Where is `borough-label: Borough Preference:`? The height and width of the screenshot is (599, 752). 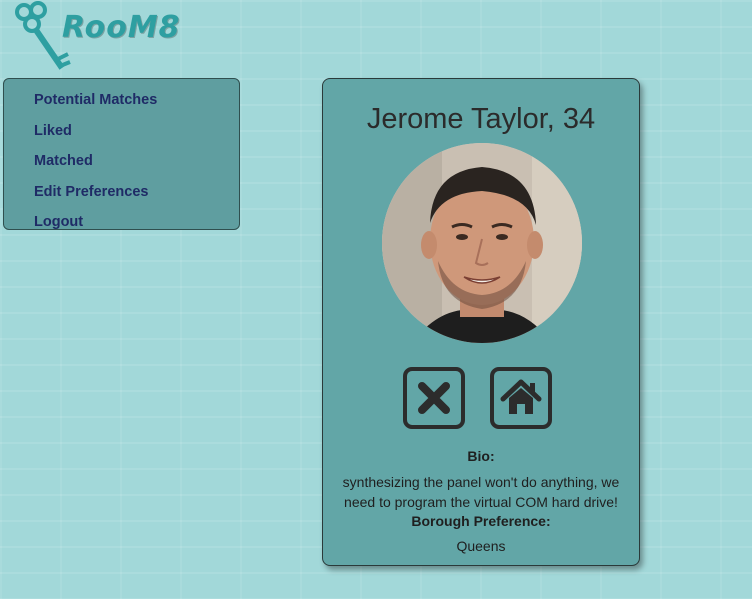 borough-label: Borough Preference: is located at coordinates (481, 521).